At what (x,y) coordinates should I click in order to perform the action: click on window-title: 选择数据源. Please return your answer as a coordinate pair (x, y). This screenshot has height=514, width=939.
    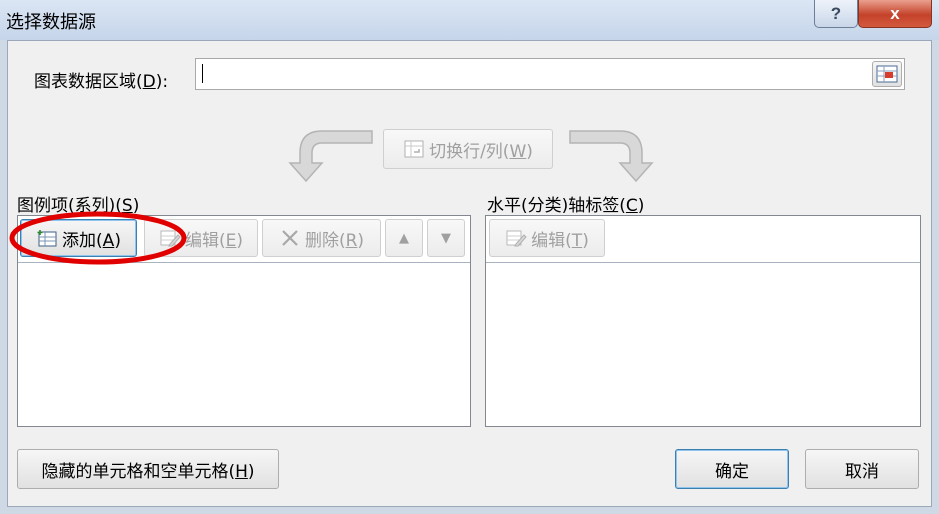
    Looking at the image, I should click on (51, 22).